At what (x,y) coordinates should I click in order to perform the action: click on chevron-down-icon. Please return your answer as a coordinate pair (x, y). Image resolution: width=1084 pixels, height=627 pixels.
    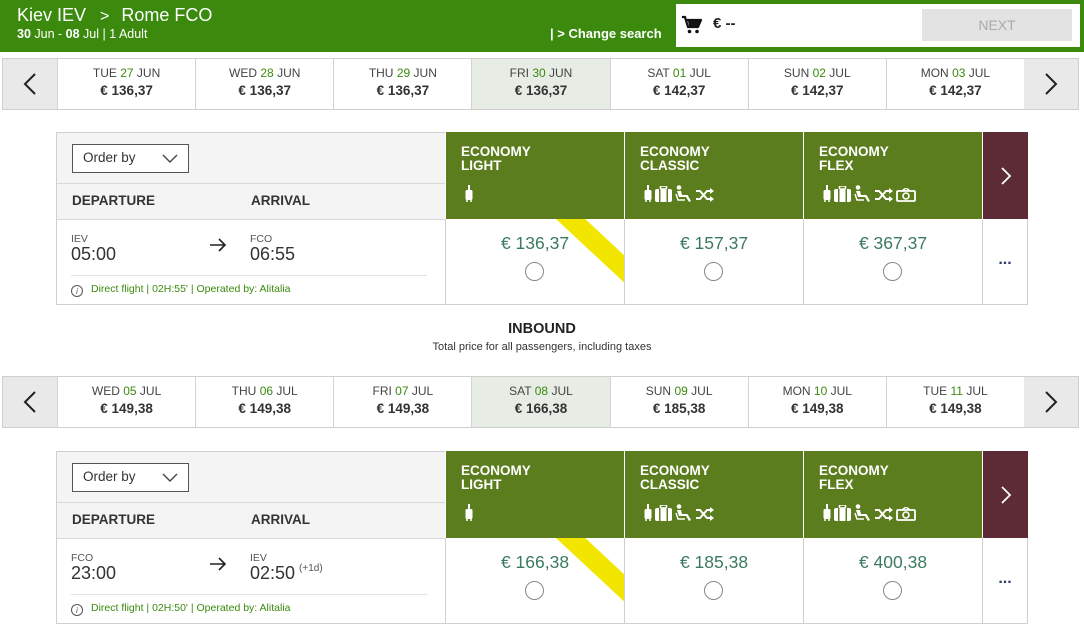
    Looking at the image, I should click on (170, 477).